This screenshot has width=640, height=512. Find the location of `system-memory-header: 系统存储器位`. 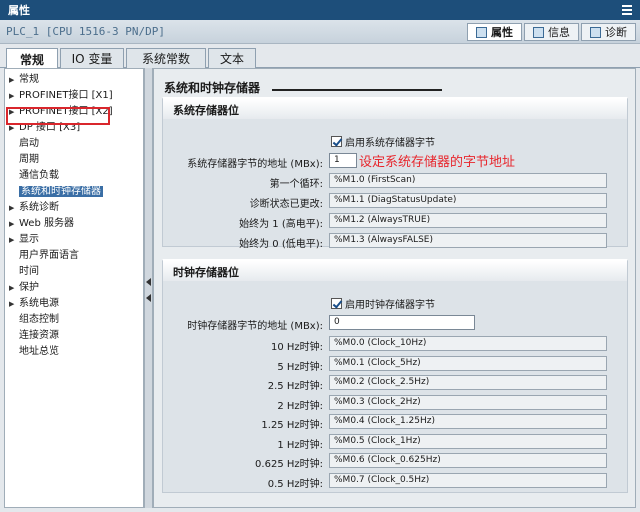

system-memory-header: 系统存储器位 is located at coordinates (395, 109).